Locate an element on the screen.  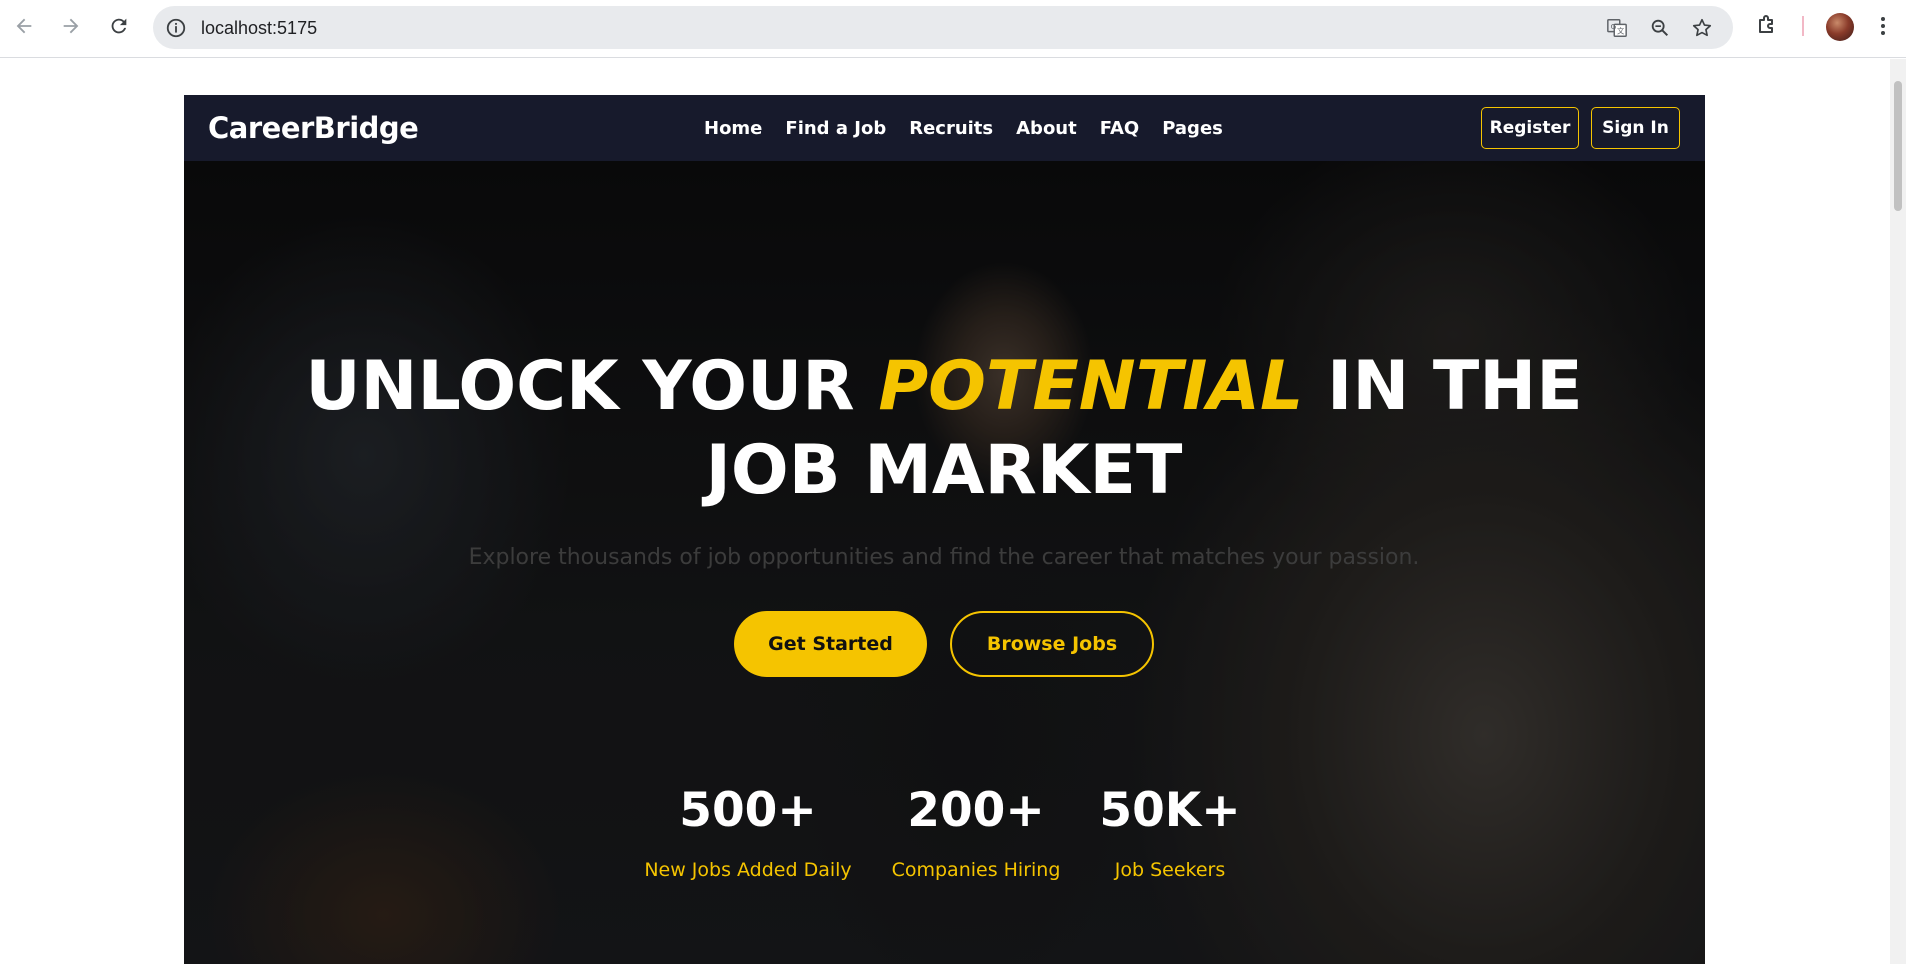
forward-button is located at coordinates (71, 26).